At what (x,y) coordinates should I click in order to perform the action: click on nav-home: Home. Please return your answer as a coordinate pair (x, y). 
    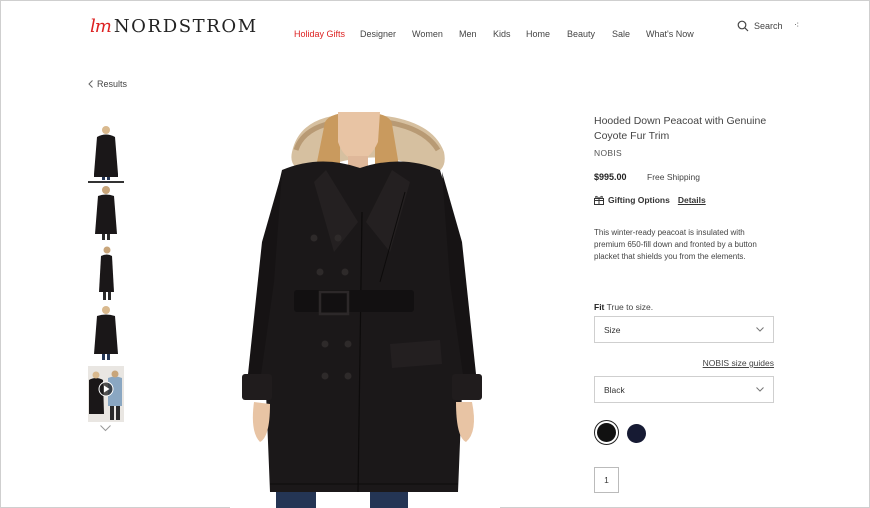
    Looking at the image, I should click on (538, 34).